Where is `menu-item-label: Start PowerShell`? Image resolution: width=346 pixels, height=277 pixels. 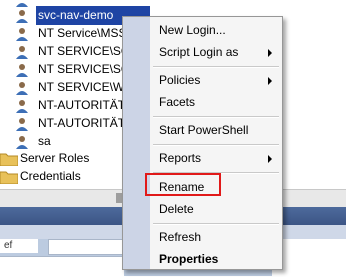
menu-item-label: Start PowerShell is located at coordinates (204, 130).